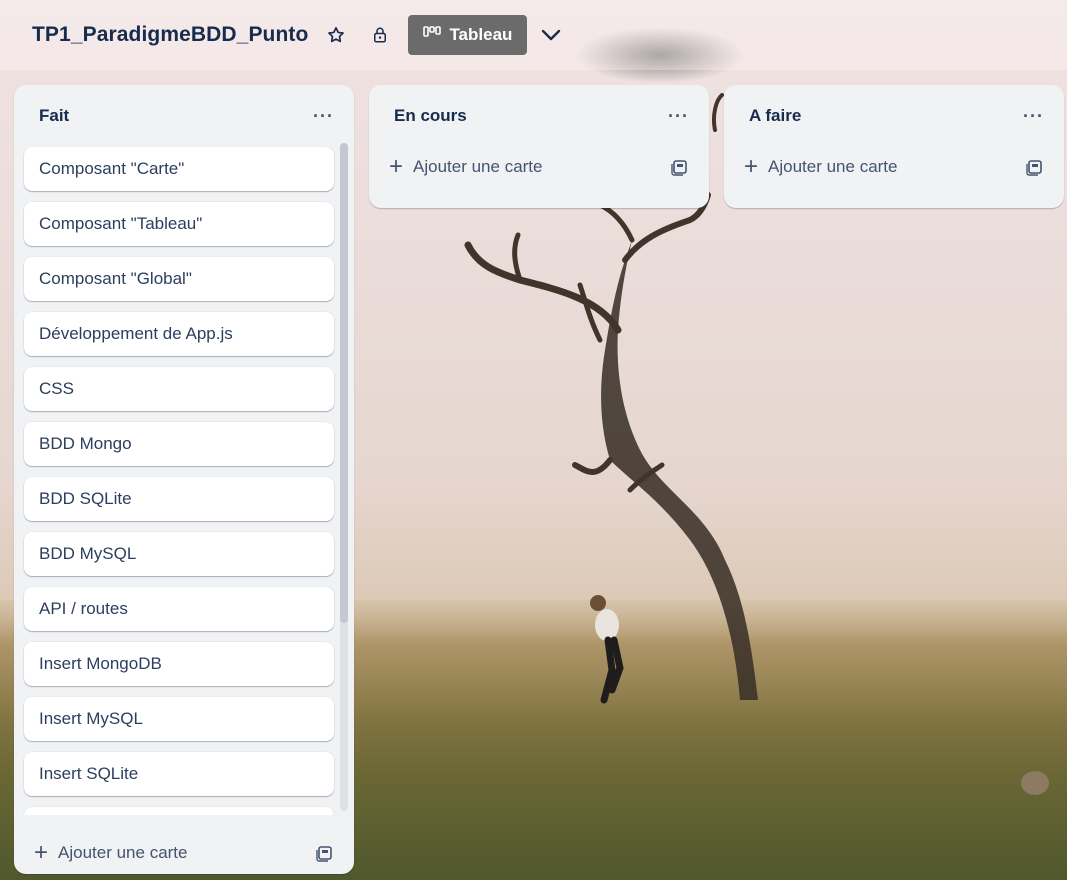 The width and height of the screenshot is (1067, 880). I want to click on lock-icon, so click(380, 35).